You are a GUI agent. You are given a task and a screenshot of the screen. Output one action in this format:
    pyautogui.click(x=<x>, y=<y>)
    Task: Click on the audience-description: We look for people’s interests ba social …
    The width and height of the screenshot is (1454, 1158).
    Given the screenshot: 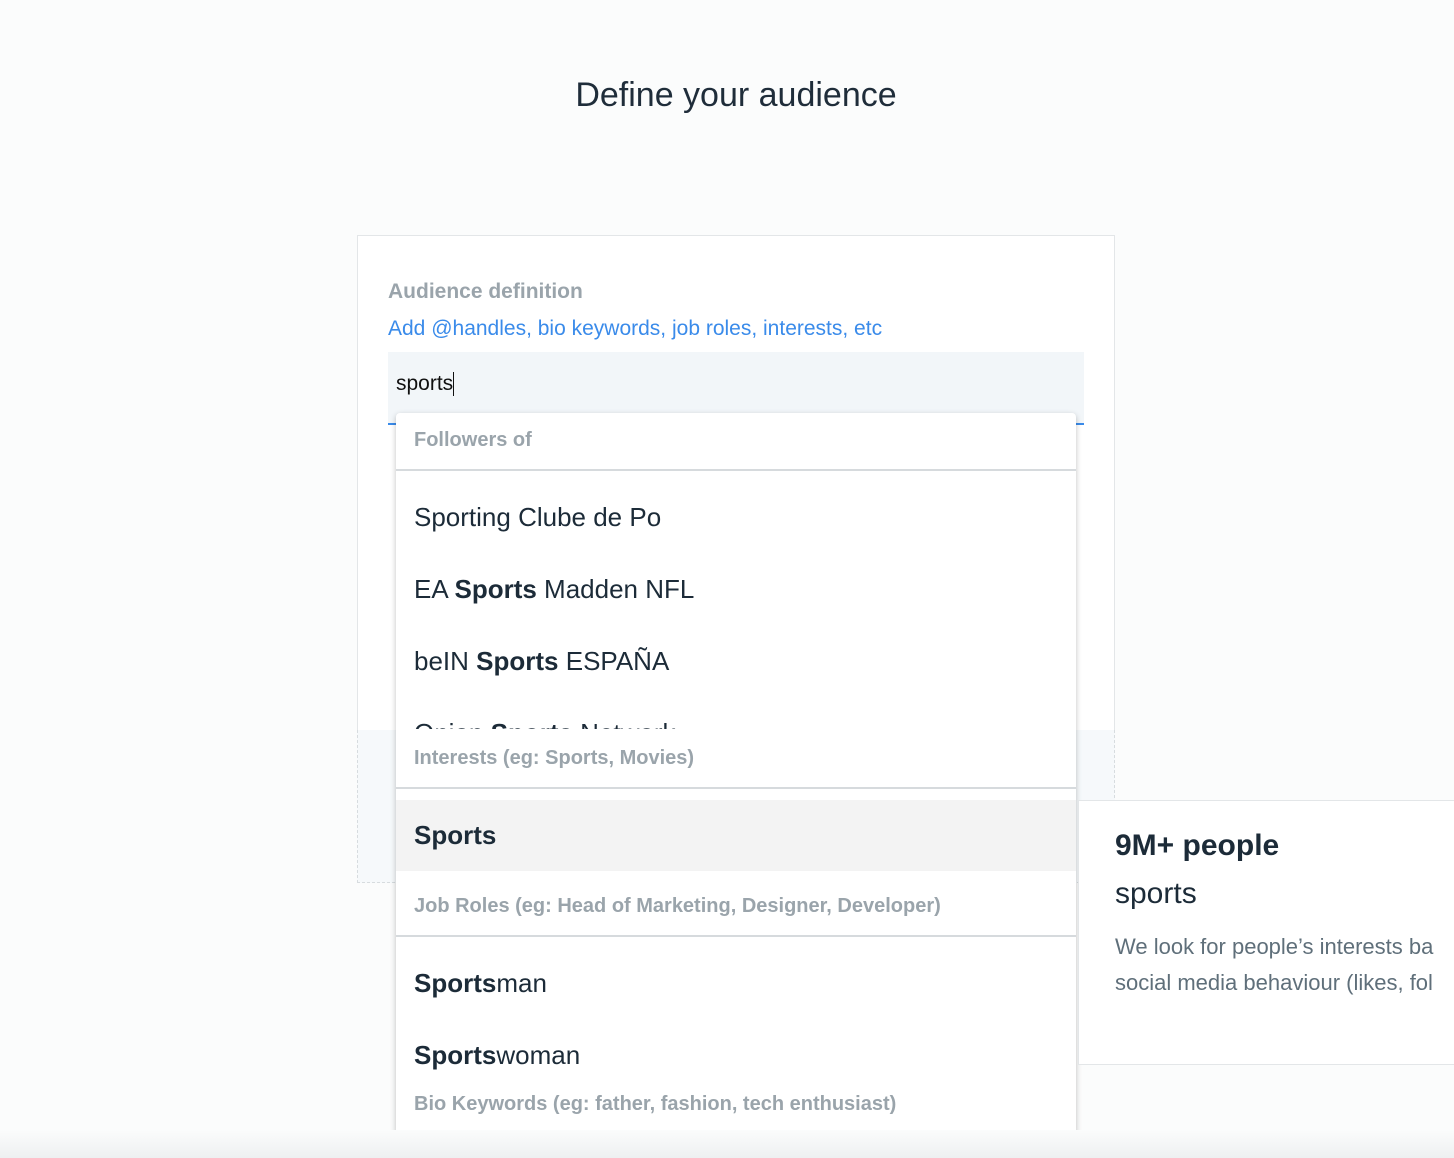 What is the action you would take?
    pyautogui.click(x=1278, y=965)
    